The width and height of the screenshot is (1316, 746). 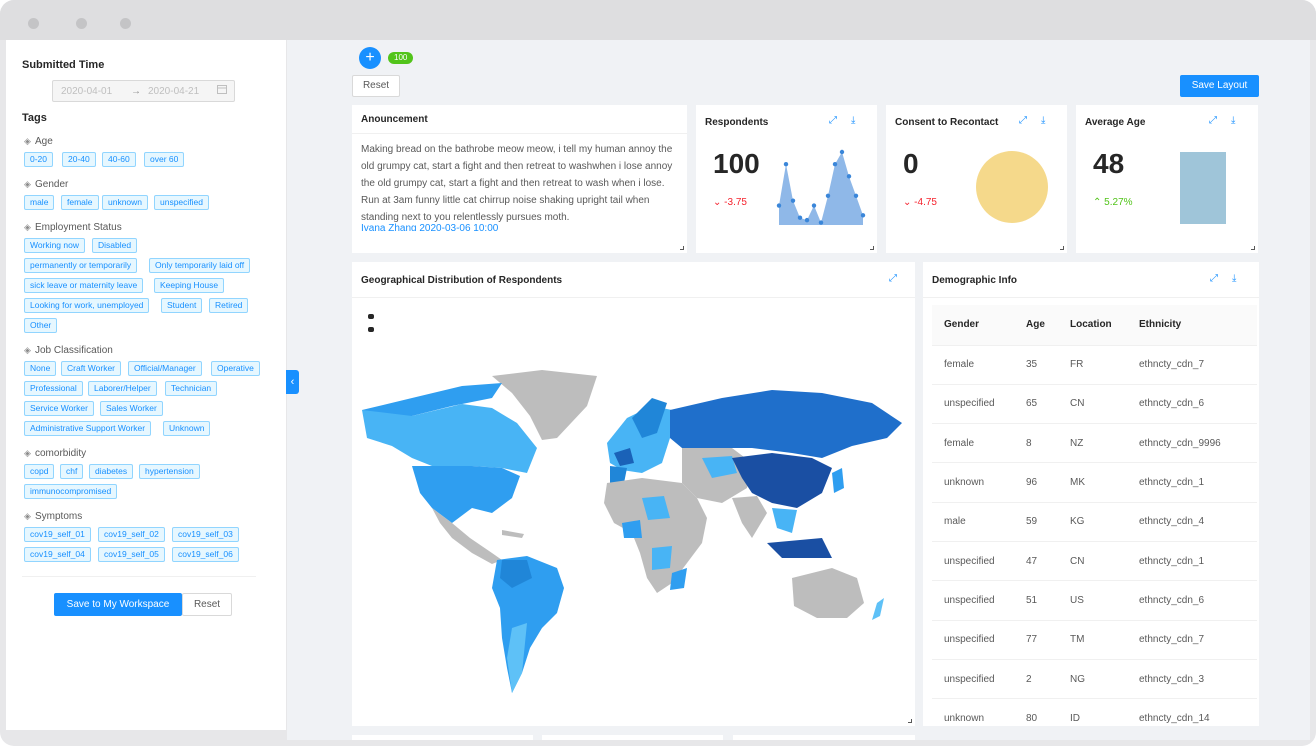 What do you see at coordinates (131, 408) in the screenshot?
I see `tag-job: Sales Worker` at bounding box center [131, 408].